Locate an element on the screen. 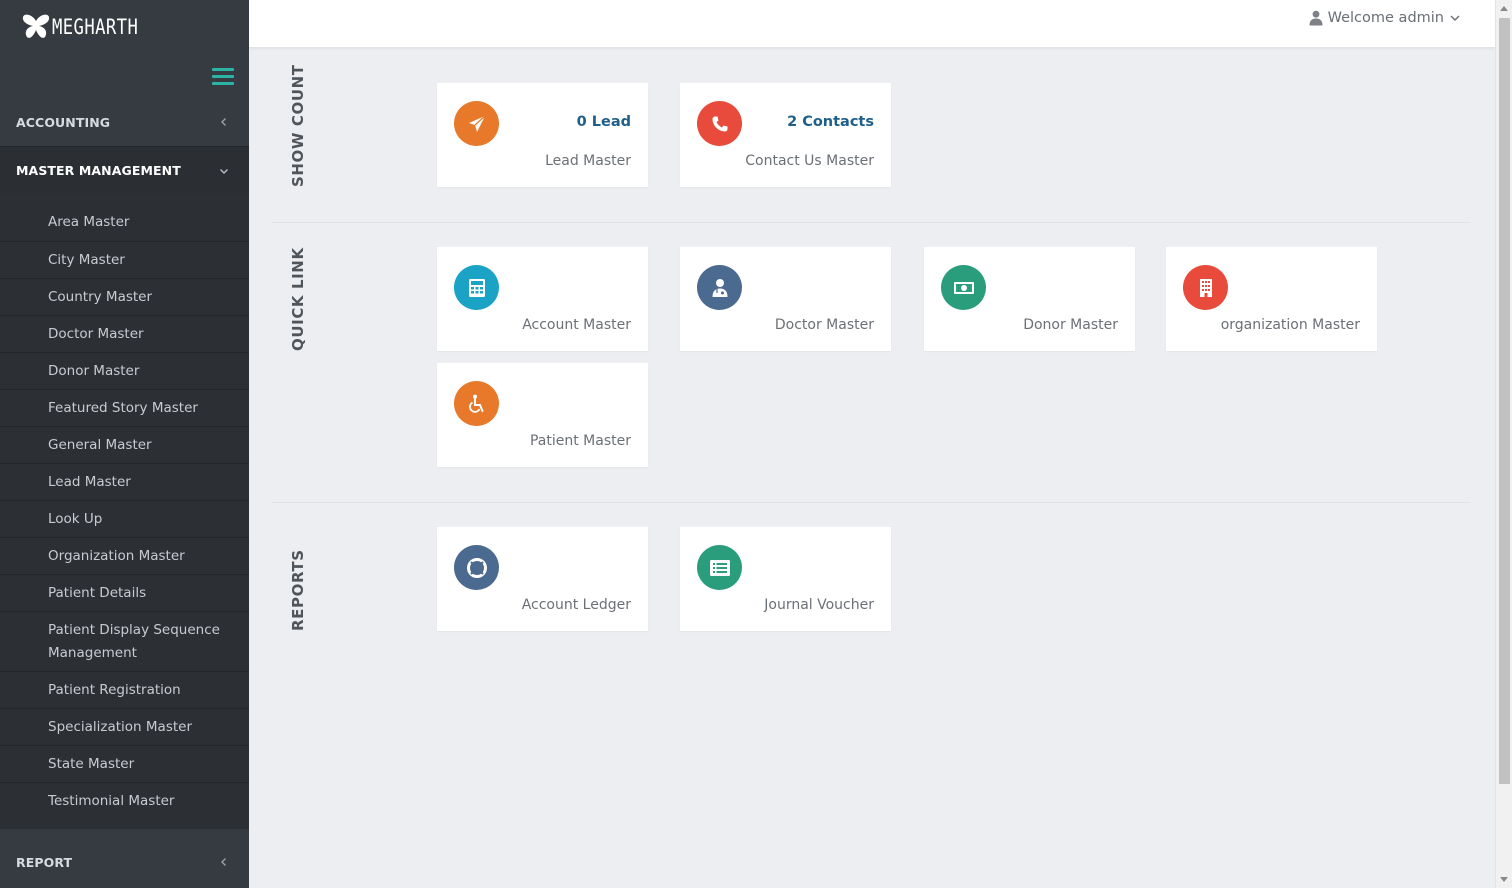 This screenshot has height=888, width=1512. card-label: organization Master is located at coordinates (1290, 325).